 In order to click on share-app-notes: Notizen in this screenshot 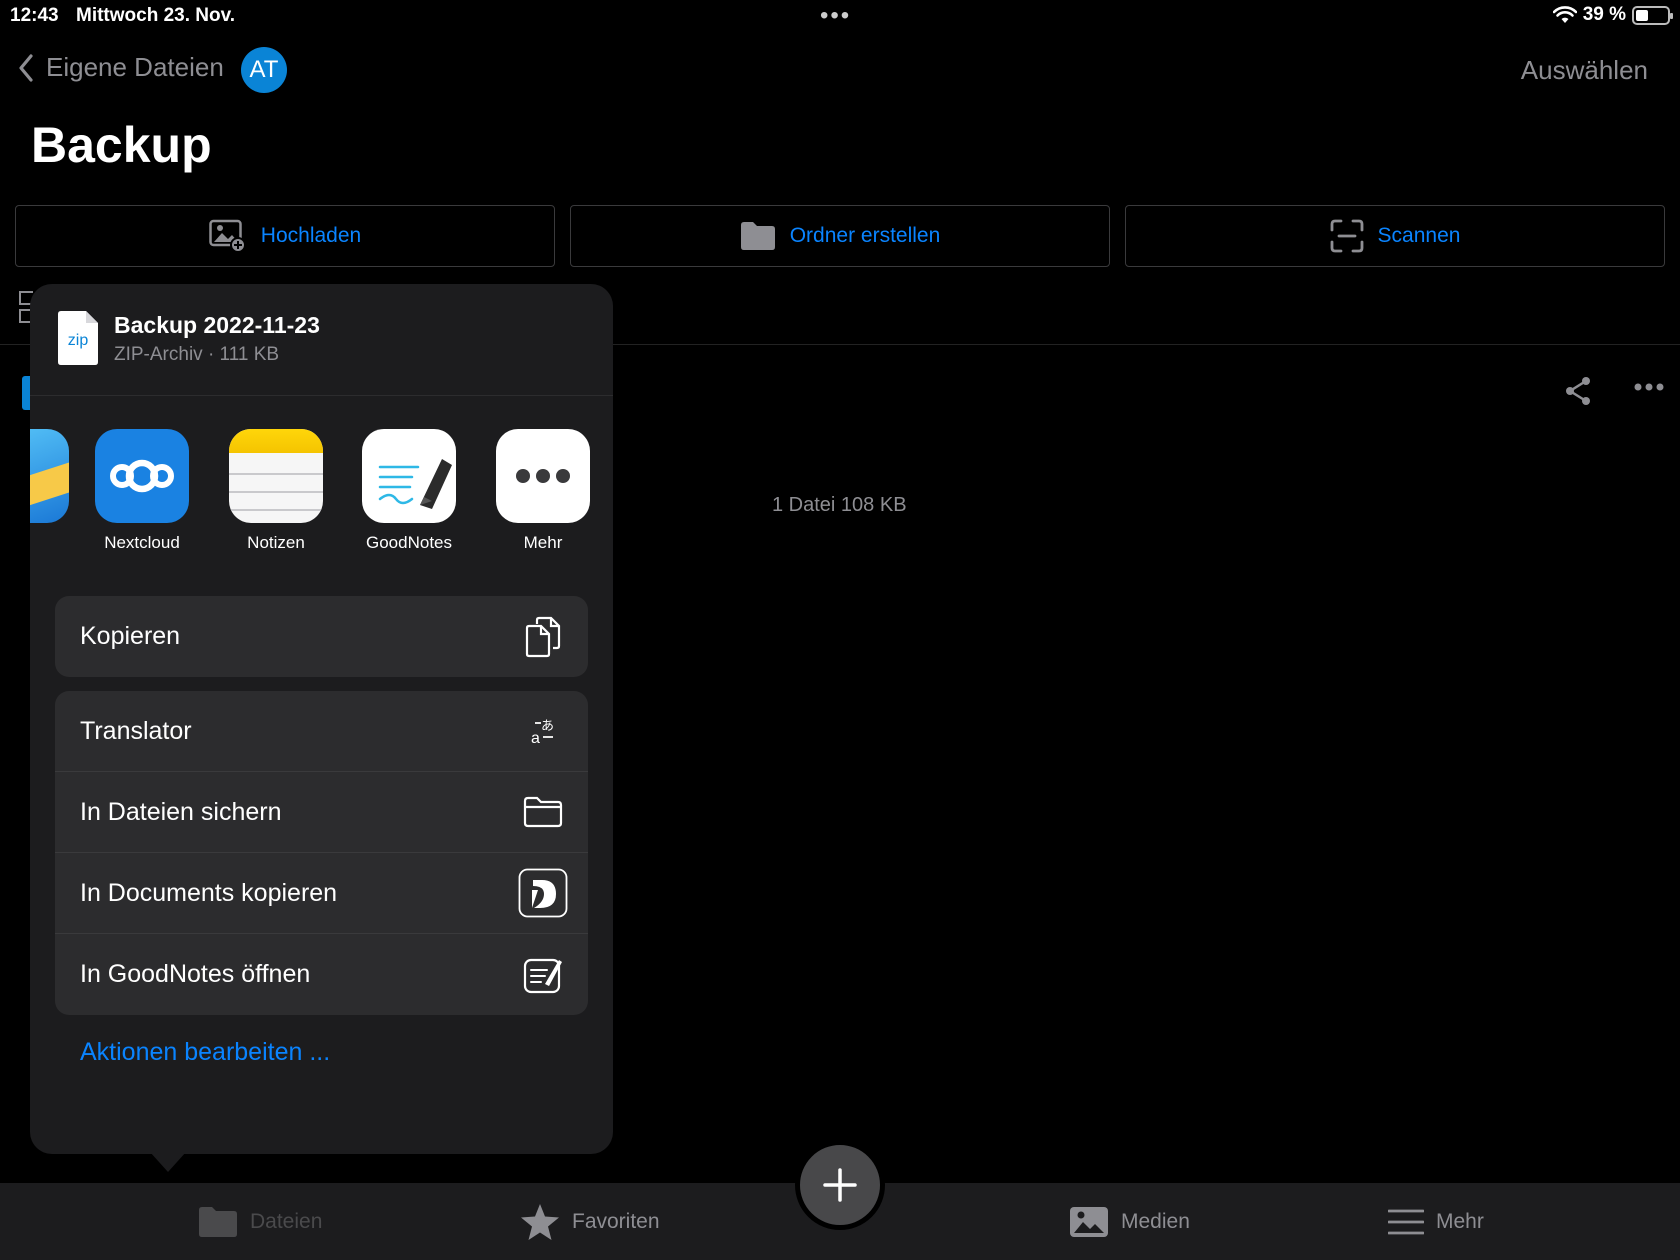, I will do `click(276, 491)`.